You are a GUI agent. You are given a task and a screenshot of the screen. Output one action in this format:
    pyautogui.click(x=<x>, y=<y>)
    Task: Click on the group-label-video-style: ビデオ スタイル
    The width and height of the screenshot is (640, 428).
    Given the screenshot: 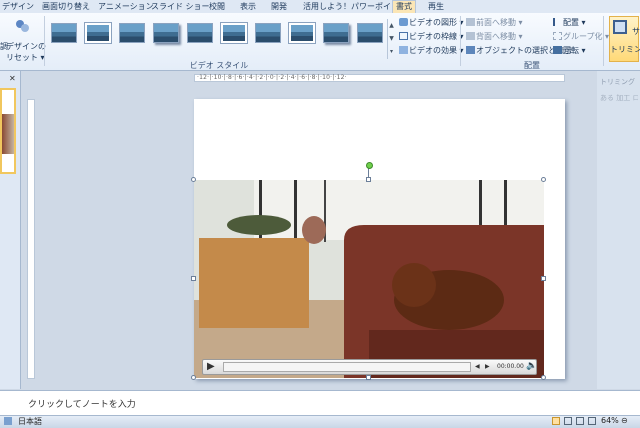 What is the action you would take?
    pyautogui.click(x=219, y=65)
    